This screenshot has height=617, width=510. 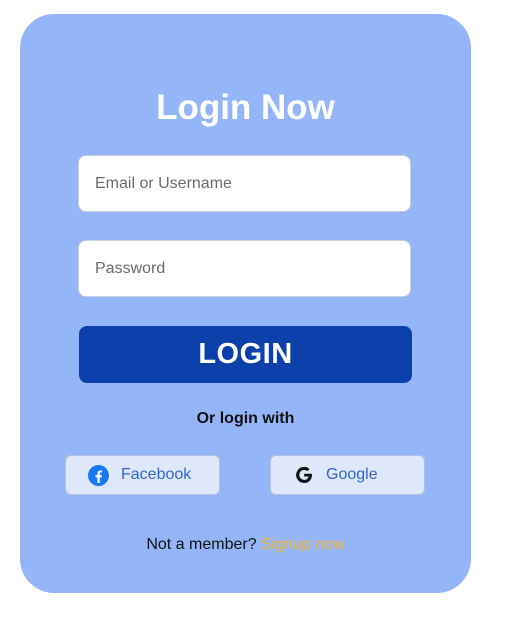 What do you see at coordinates (303, 475) in the screenshot?
I see `google-icon` at bounding box center [303, 475].